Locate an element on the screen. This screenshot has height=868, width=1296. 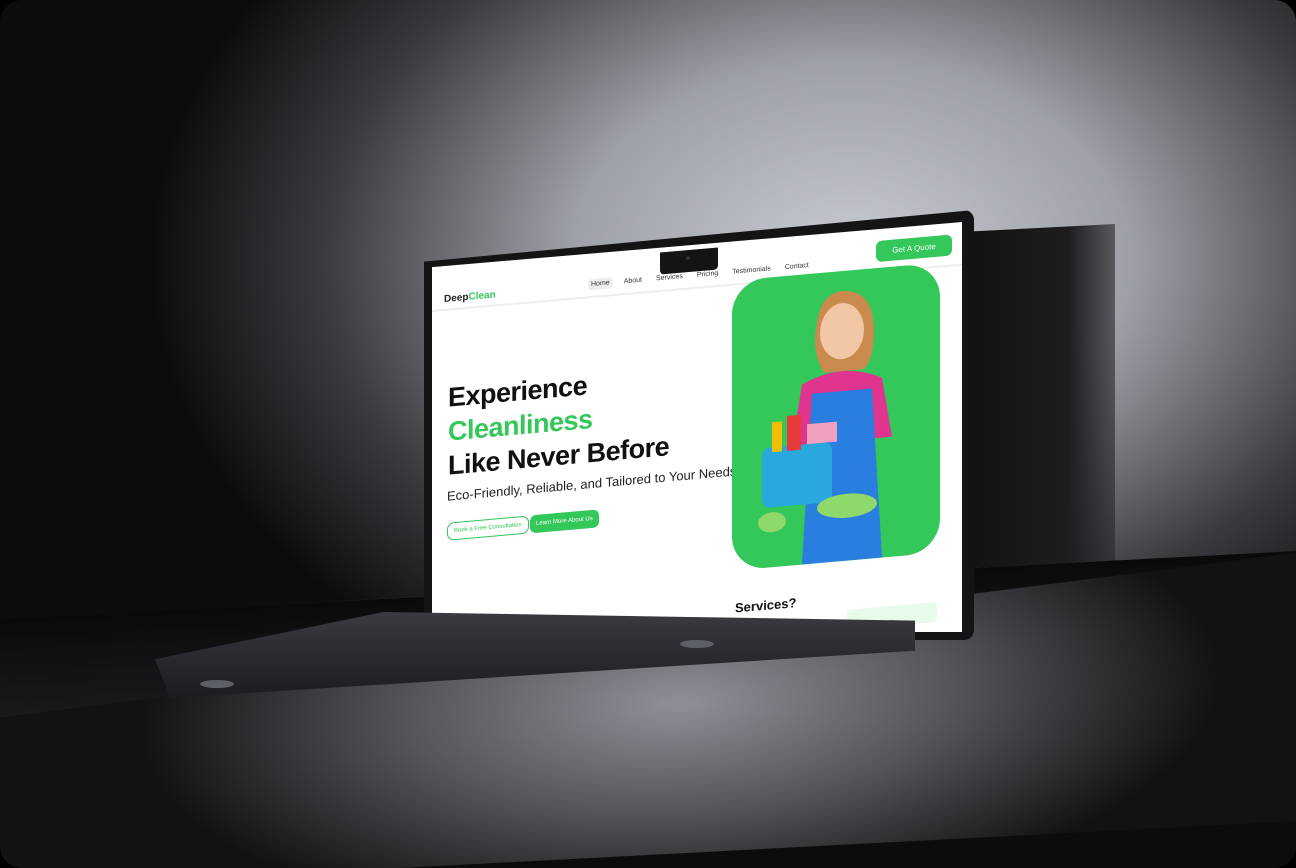
services-heading: Services? is located at coordinates (766, 605).